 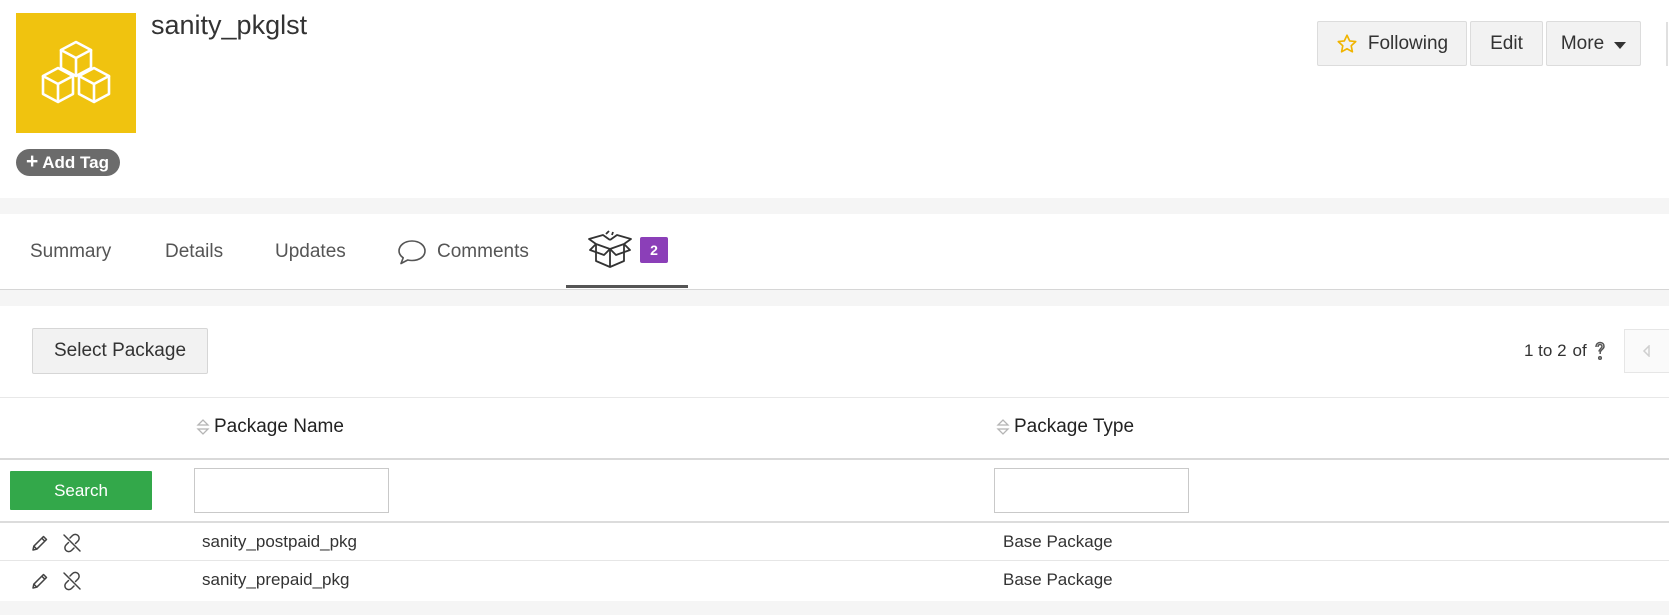 What do you see at coordinates (1408, 43) in the screenshot?
I see `following-label: Following` at bounding box center [1408, 43].